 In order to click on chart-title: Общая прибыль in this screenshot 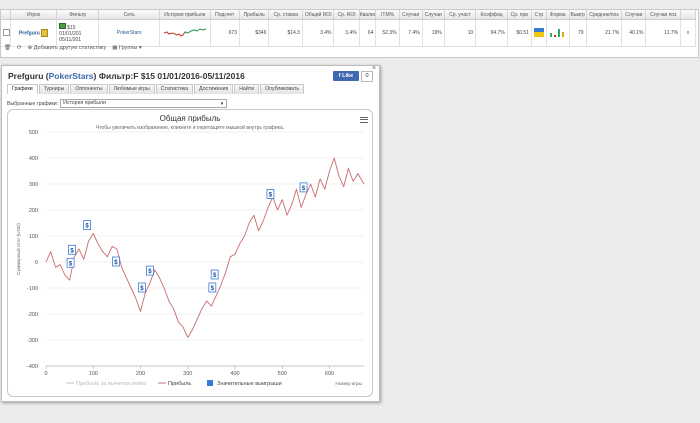, I will do `click(190, 118)`.